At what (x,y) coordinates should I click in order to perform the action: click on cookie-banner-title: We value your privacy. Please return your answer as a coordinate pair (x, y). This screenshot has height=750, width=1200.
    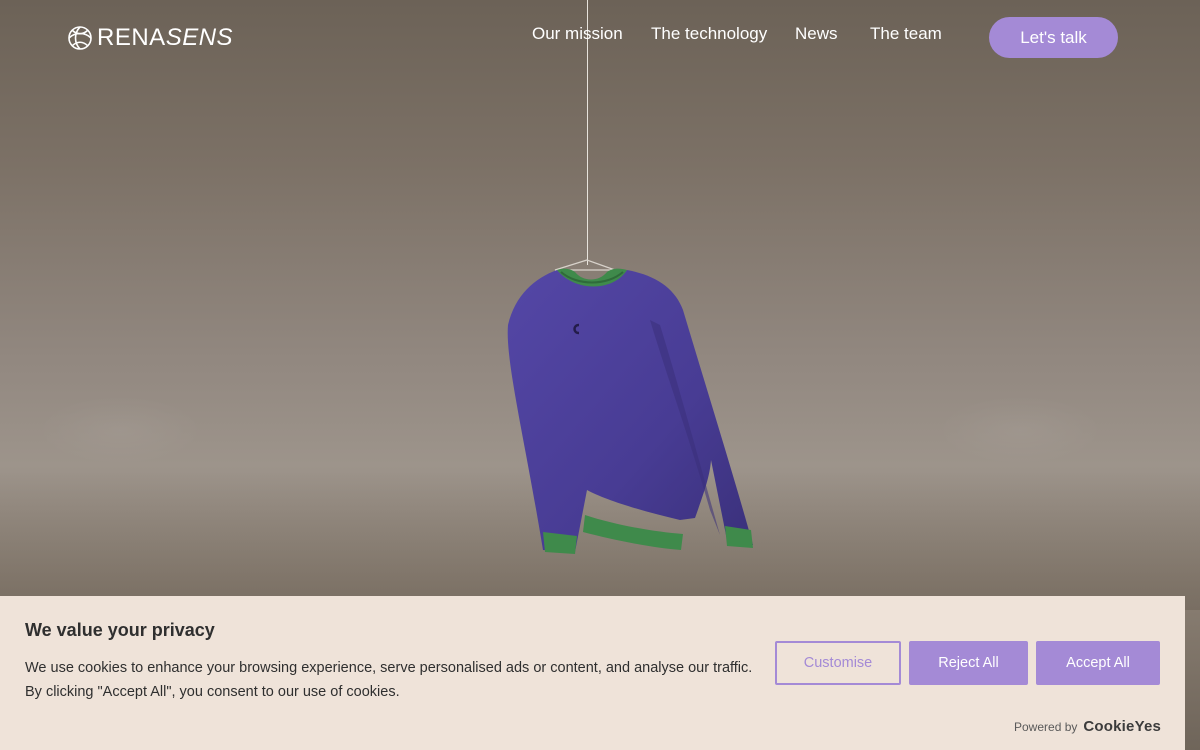
    Looking at the image, I should click on (120, 630).